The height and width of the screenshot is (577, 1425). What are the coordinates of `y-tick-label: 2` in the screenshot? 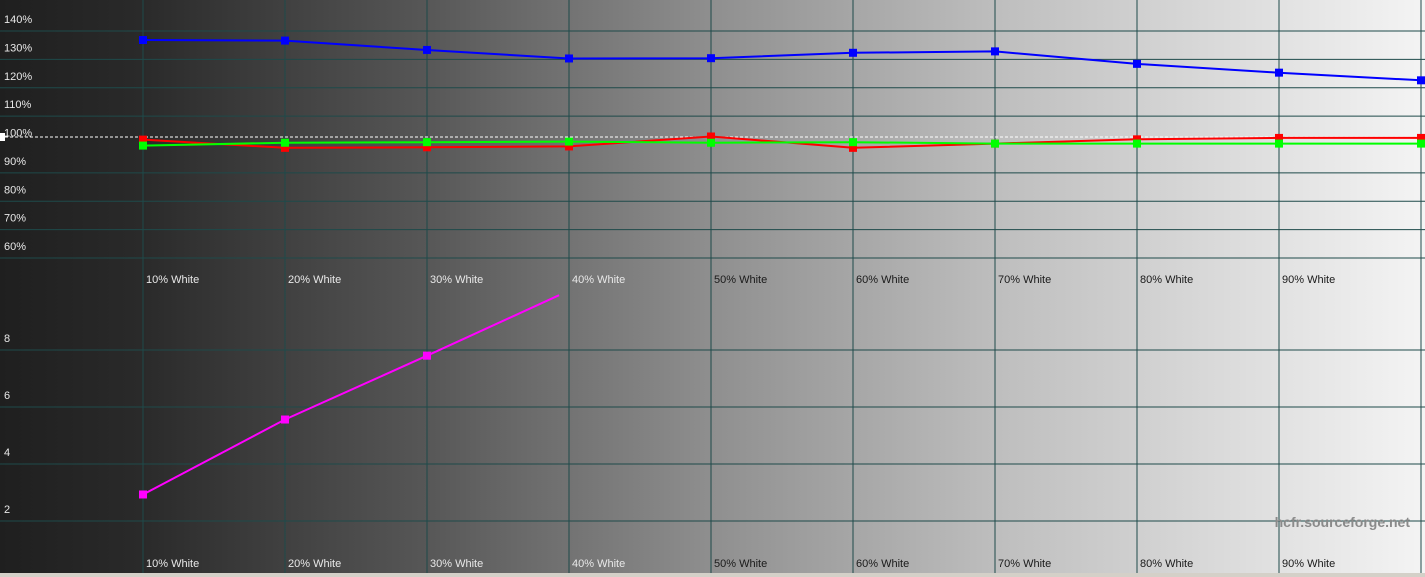 It's located at (7, 510).